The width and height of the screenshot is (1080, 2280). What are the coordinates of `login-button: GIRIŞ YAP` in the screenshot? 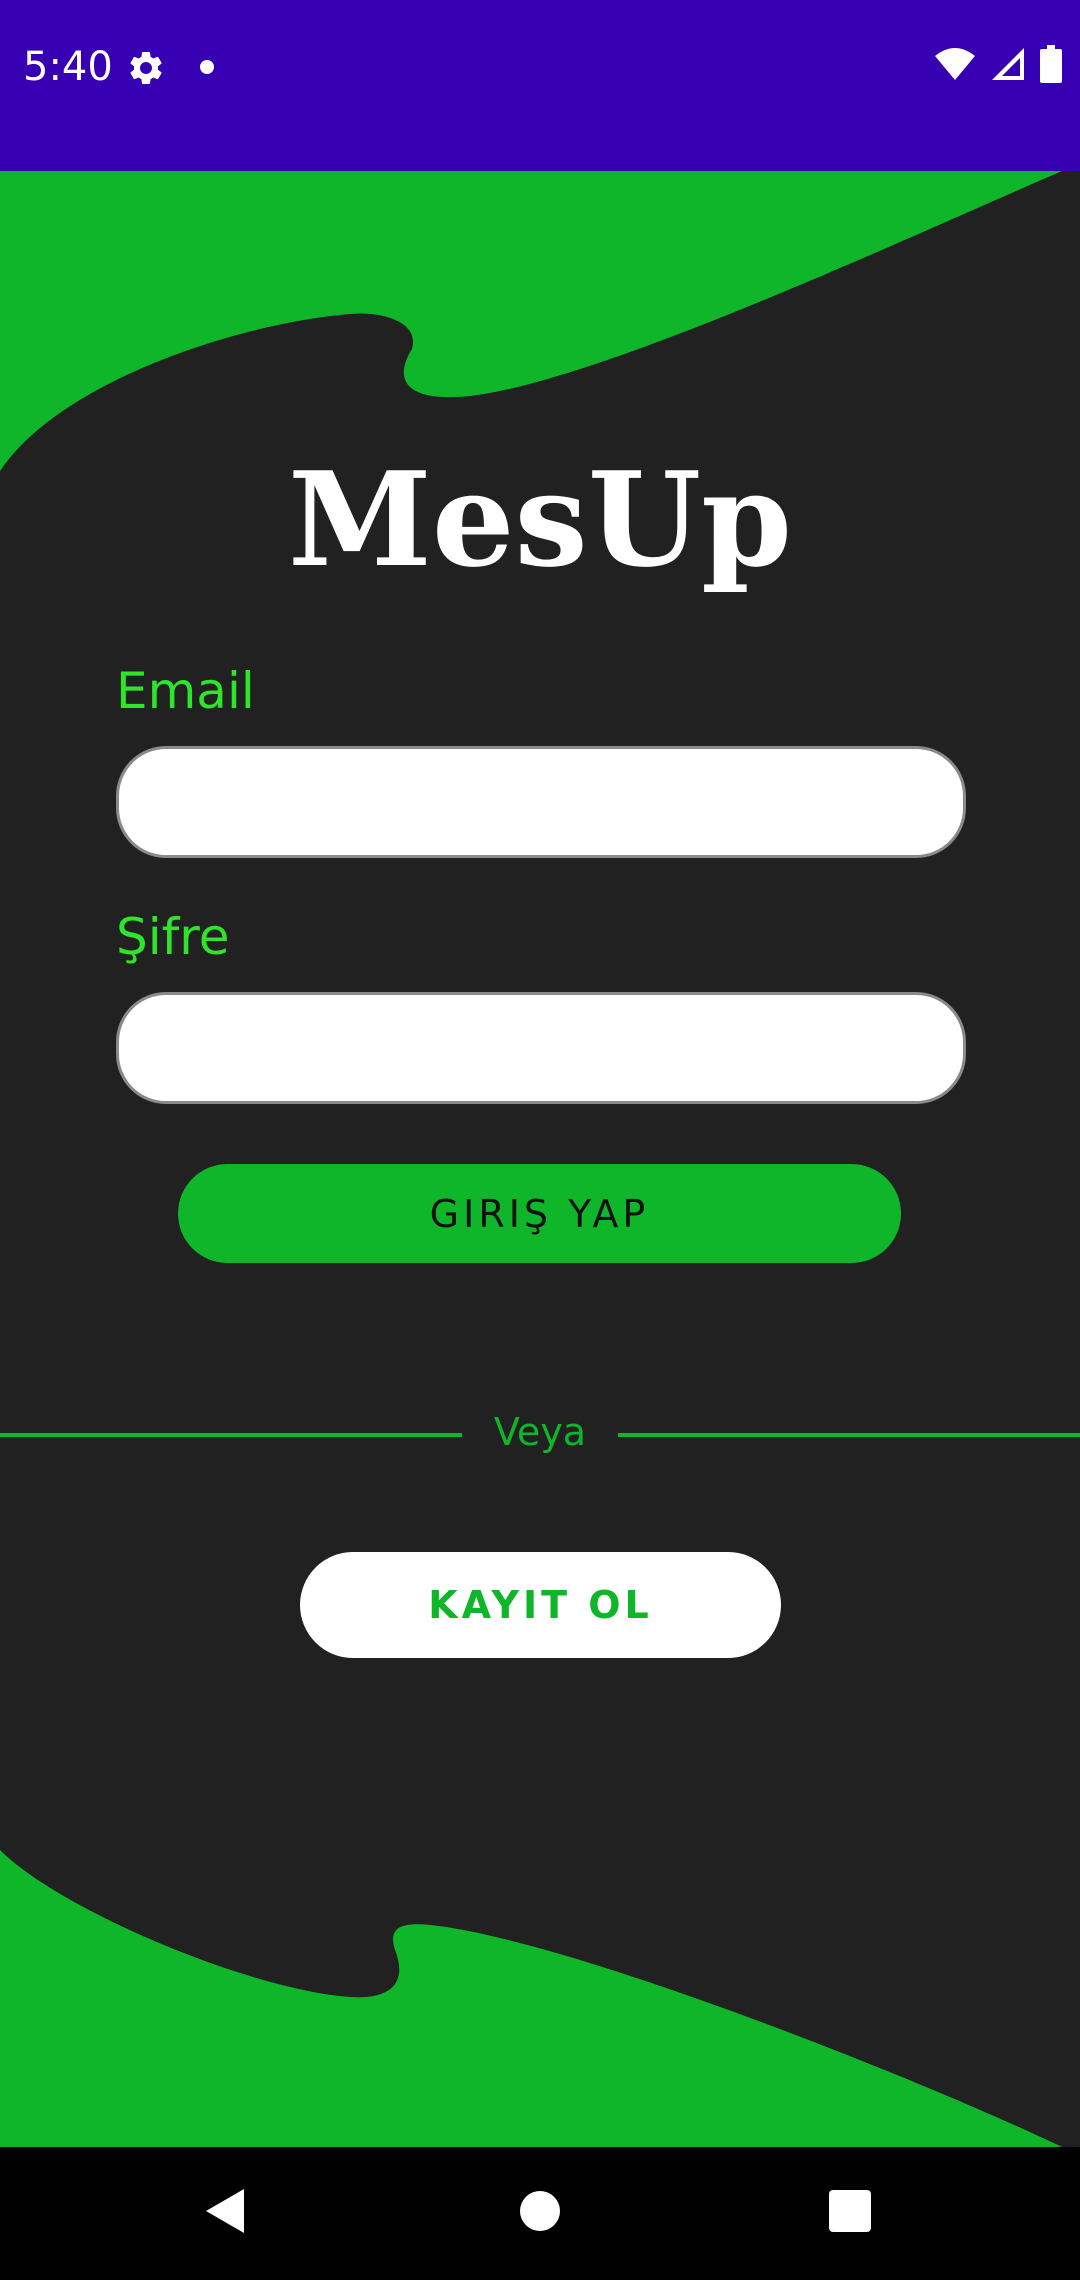 It's located at (539, 1213).